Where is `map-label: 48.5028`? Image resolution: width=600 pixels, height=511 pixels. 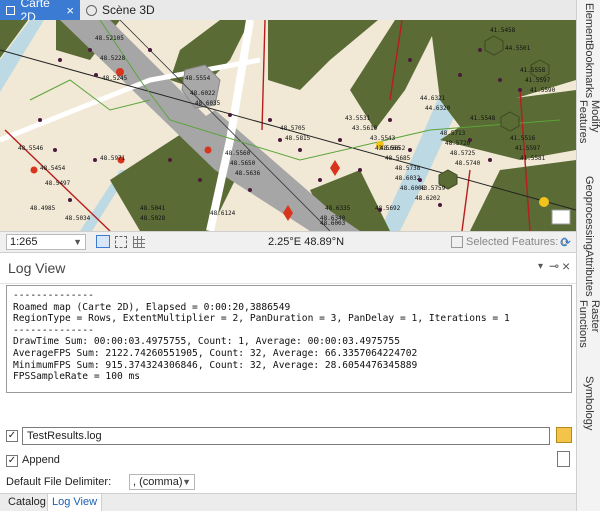 map-label: 48.5028 is located at coordinates (153, 218).